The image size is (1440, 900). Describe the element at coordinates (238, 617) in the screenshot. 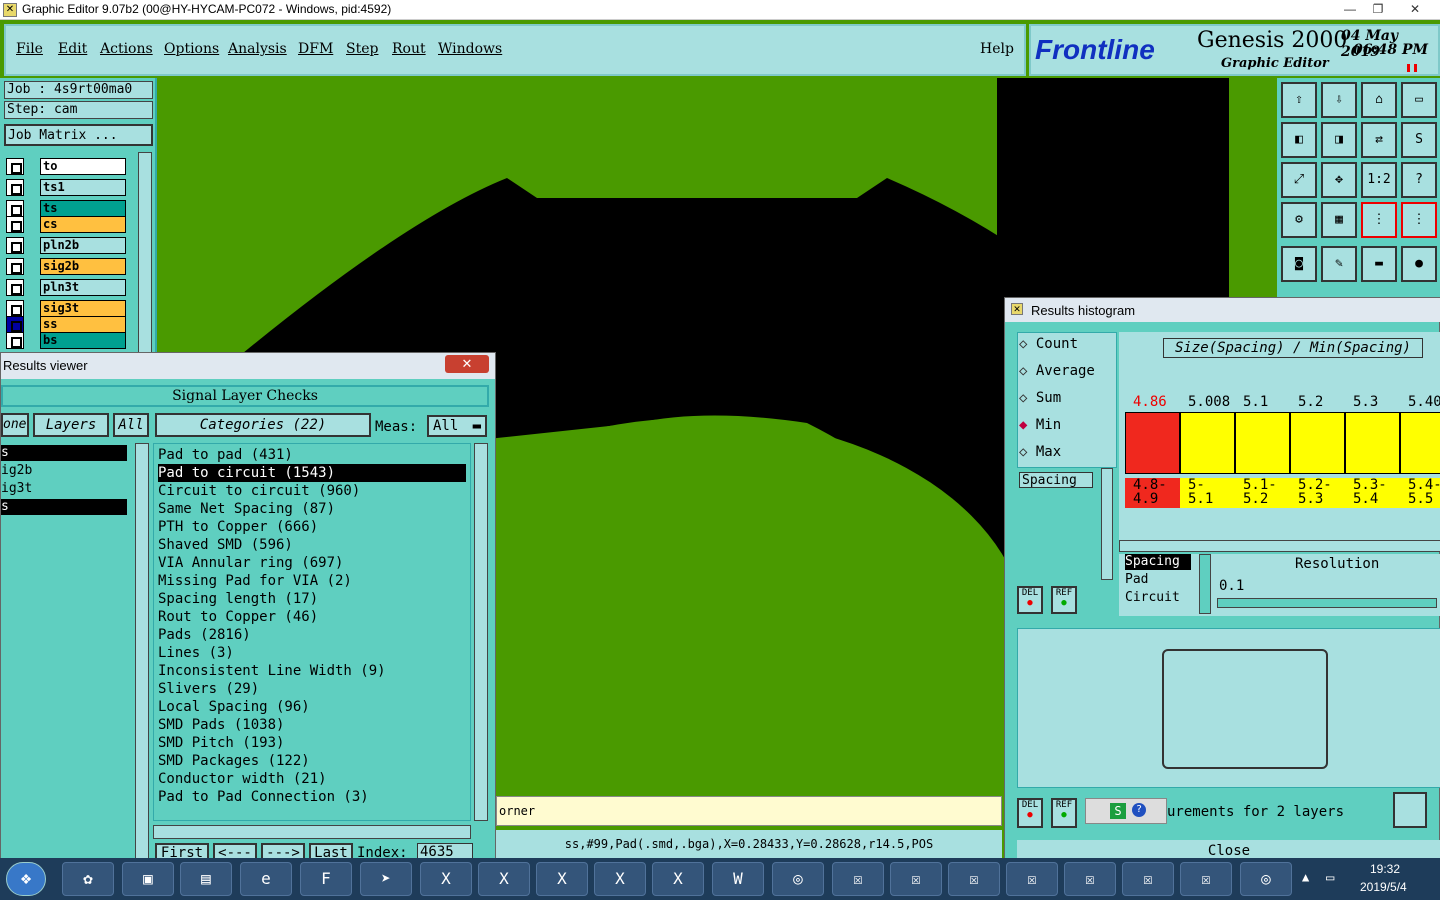

I see `category-item: Rout to Copper (46)` at that location.